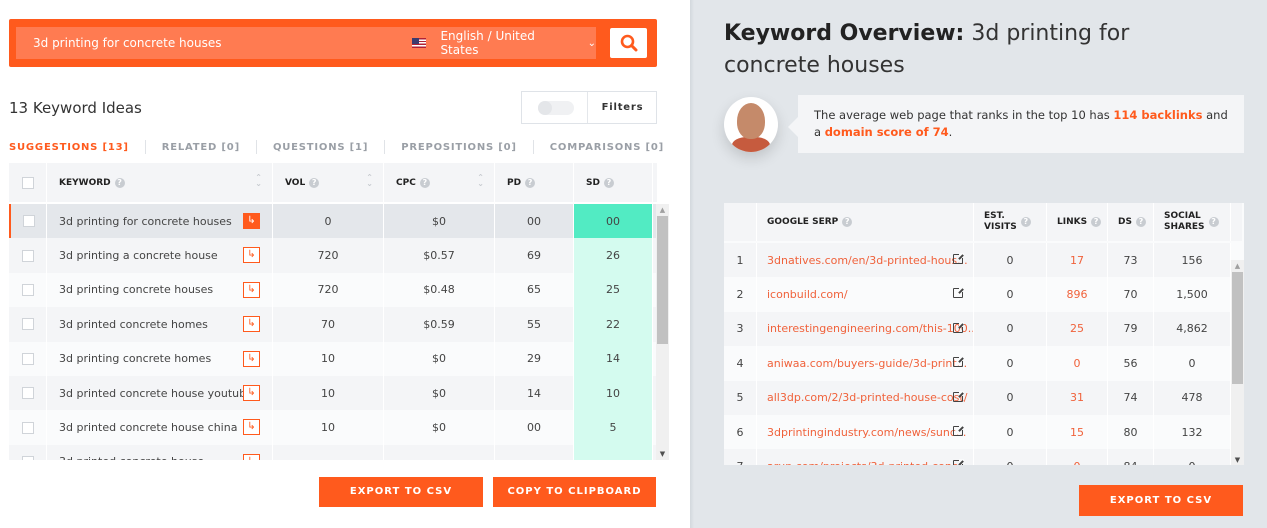 This screenshot has width=1267, height=528. I want to click on filters-toggle, so click(556, 108).